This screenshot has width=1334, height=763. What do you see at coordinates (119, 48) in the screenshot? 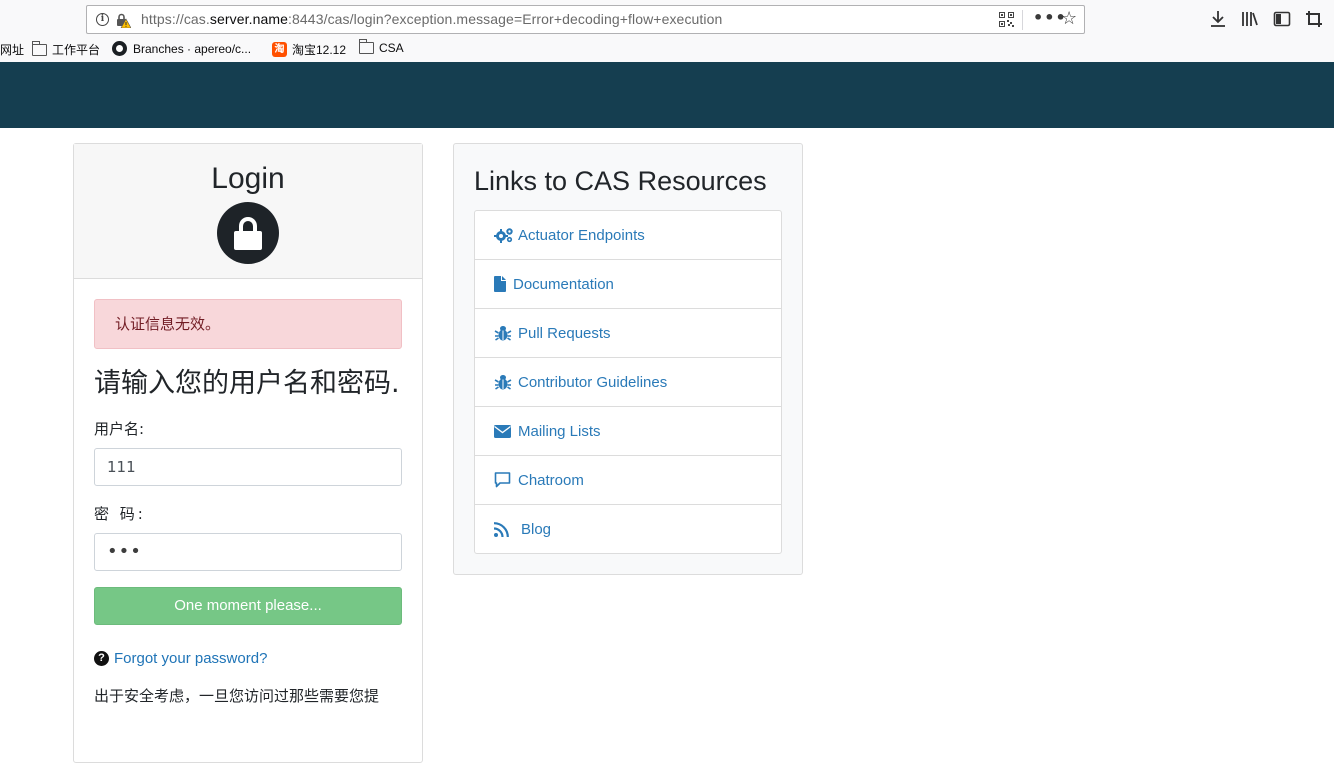
I see `github-icon` at bounding box center [119, 48].